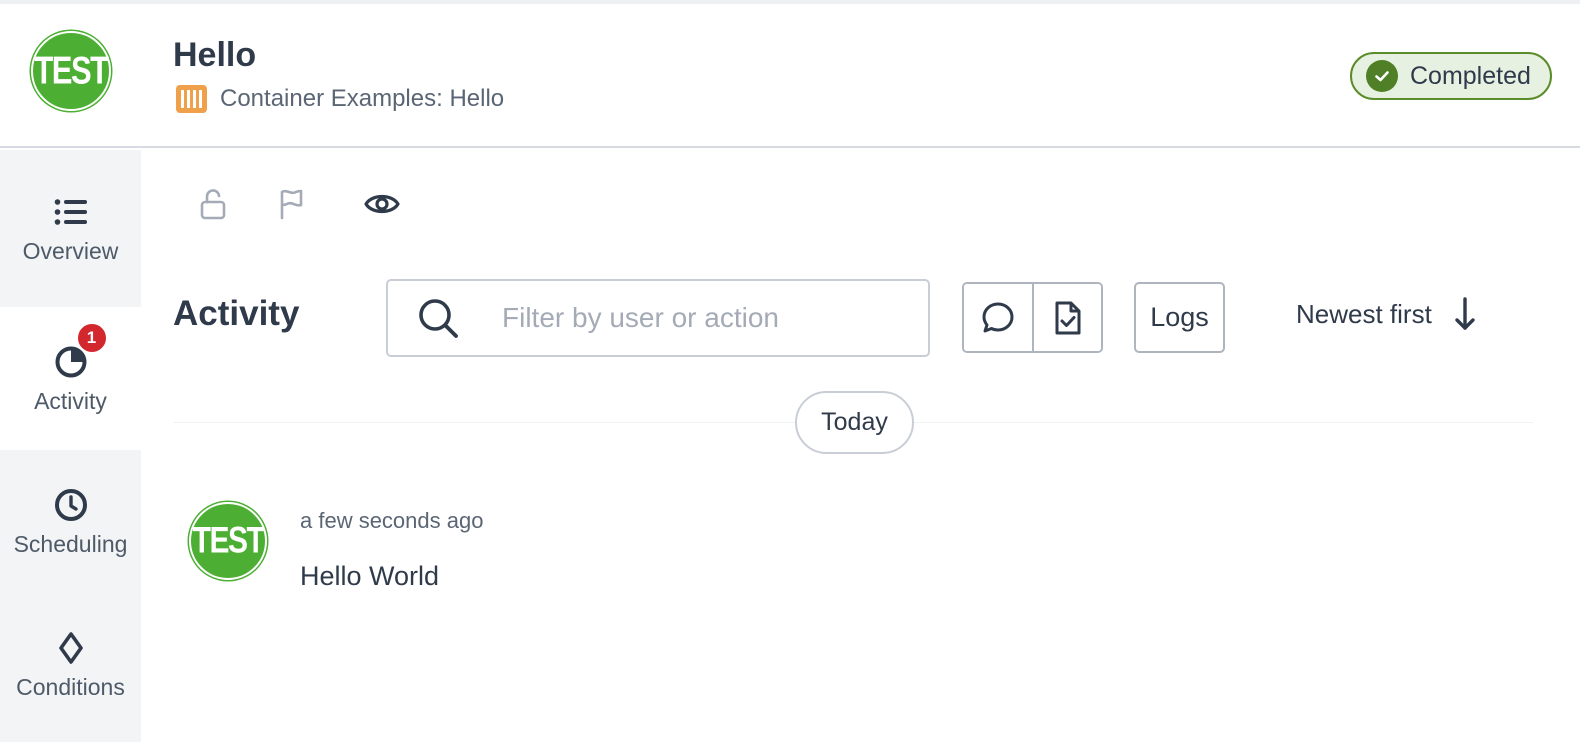  I want to click on file-check-icon, so click(1068, 317).